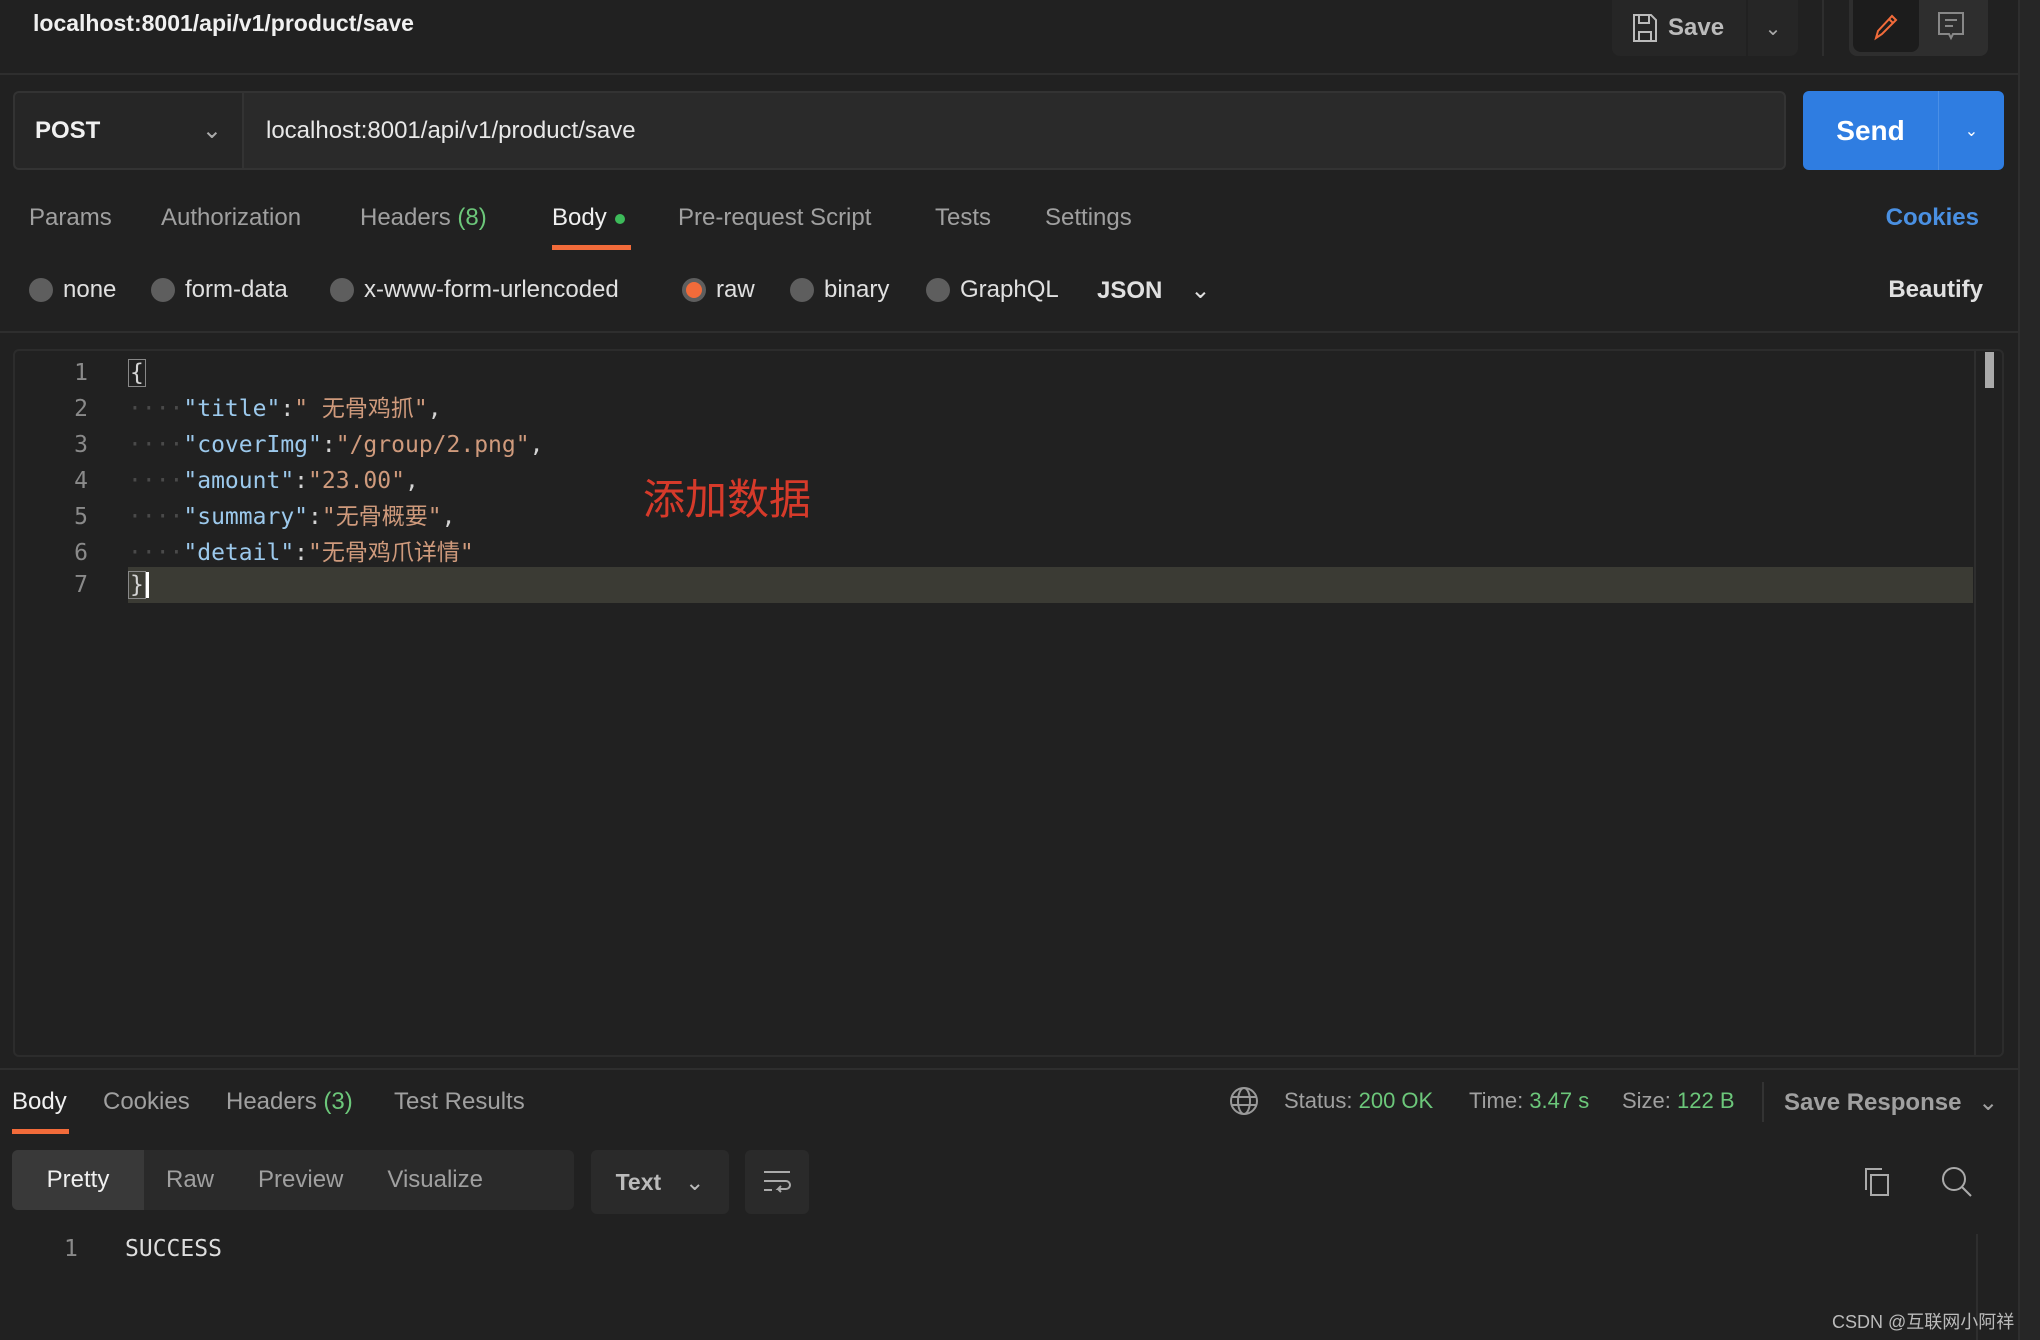 Image resolution: width=2040 pixels, height=1340 pixels. I want to click on code-text: ····"detail":"无骨鸡爪详情", so click(301, 553).